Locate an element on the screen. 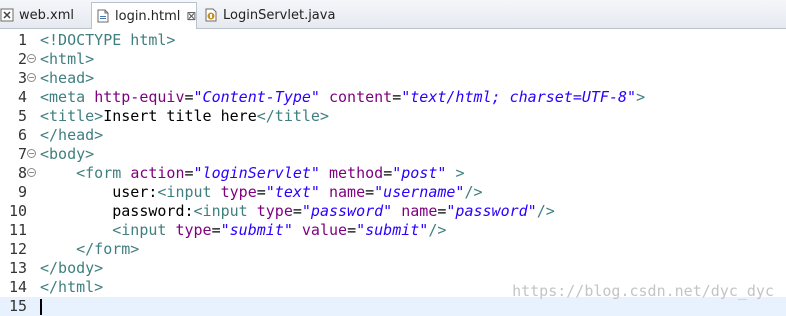 The image size is (786, 316). tab-web-xml: web.xml is located at coordinates (42, 15).